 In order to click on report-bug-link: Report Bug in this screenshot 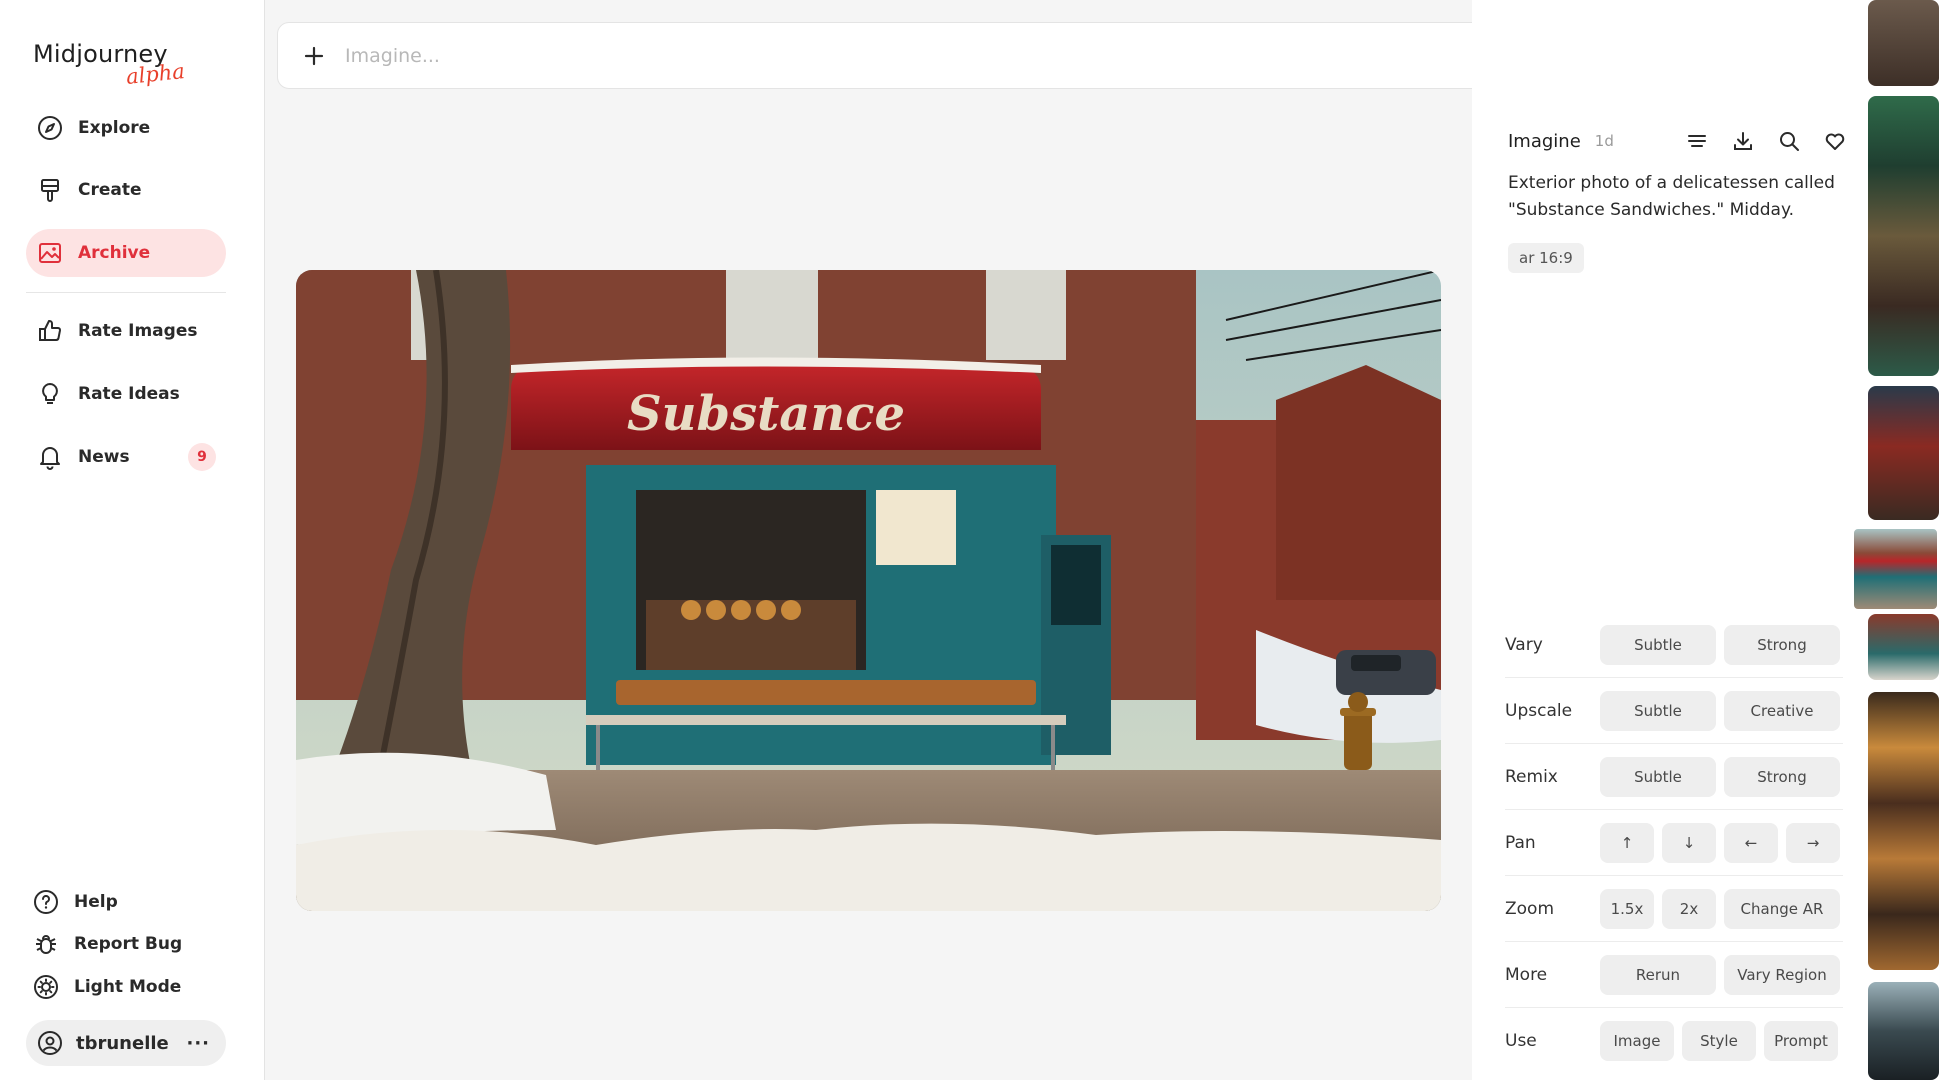, I will do `click(107, 944)`.